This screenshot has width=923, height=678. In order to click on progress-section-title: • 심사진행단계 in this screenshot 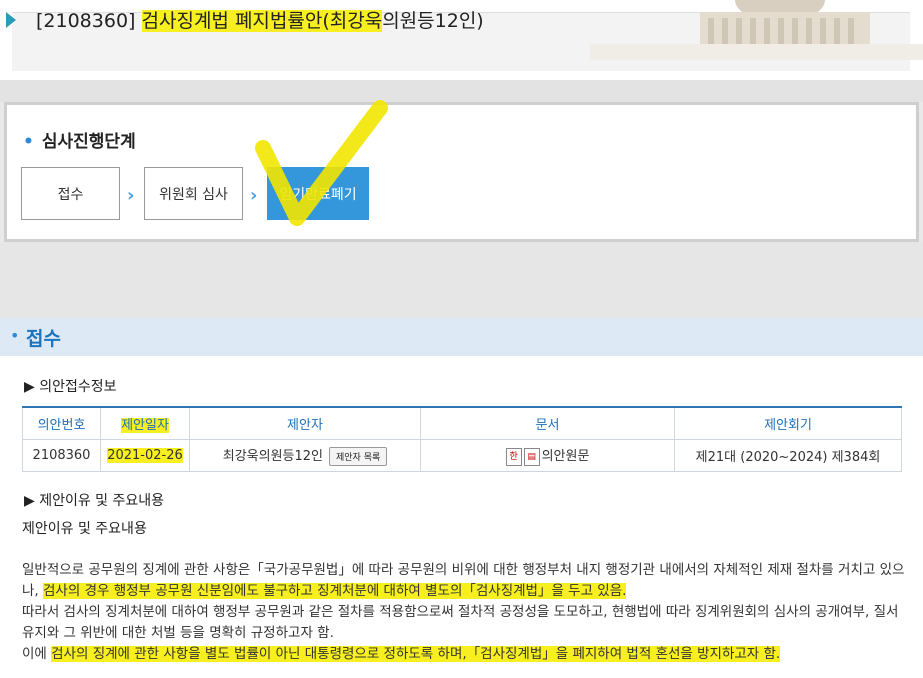, I will do `click(79, 139)`.